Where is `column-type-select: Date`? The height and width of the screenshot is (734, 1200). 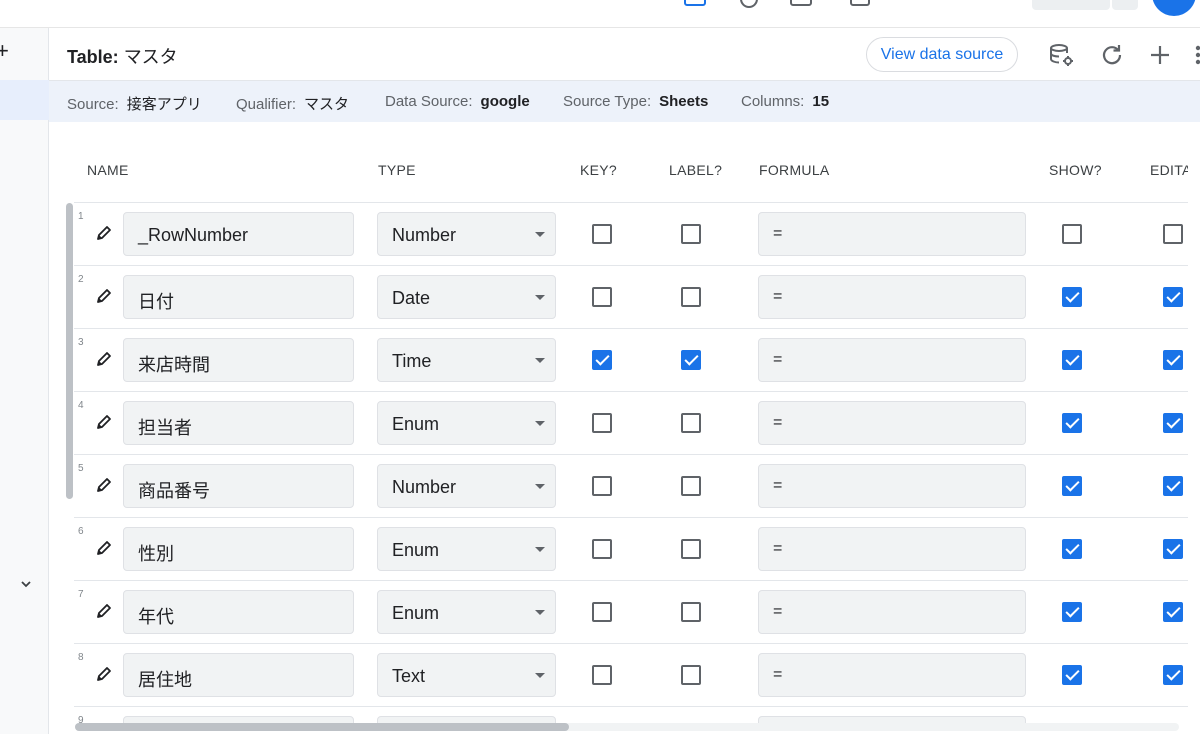 column-type-select: Date is located at coordinates (466, 297).